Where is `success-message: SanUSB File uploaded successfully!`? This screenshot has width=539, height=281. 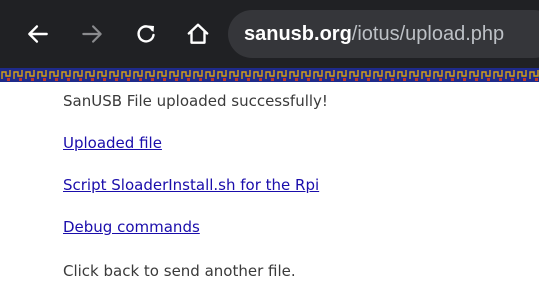 success-message: SanUSB File uploaded successfully! is located at coordinates (195, 101).